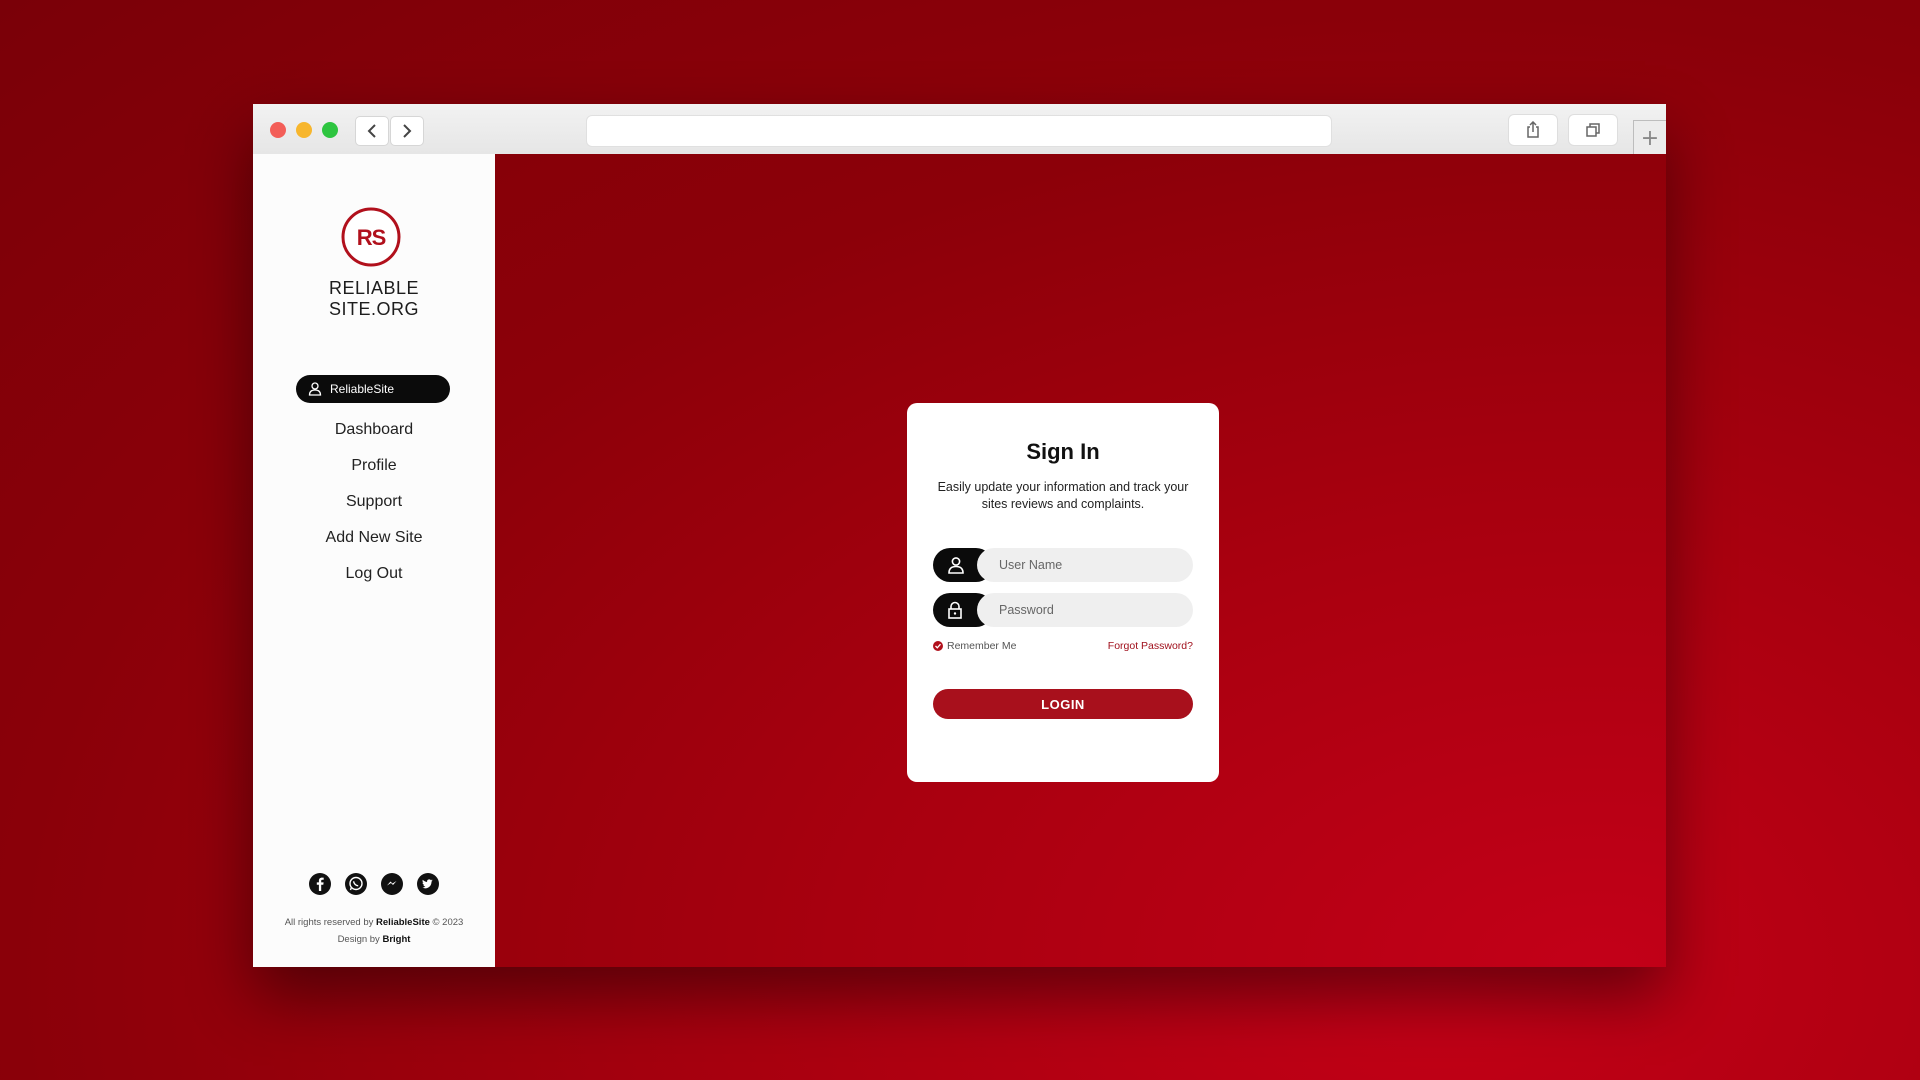 The image size is (1920, 1080). Describe the element at coordinates (362, 389) in the screenshot. I see `user-account-label: ReliableSite` at that location.